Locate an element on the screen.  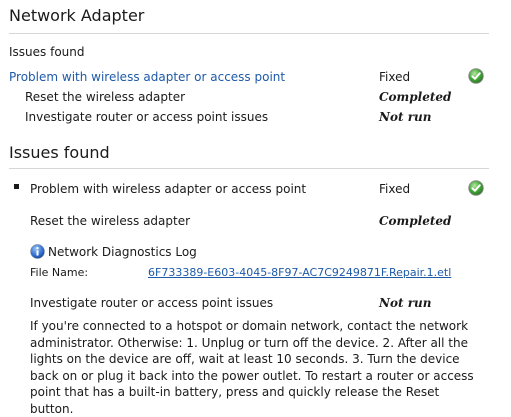
summary-issues-heading: Issues found is located at coordinates (47, 52).